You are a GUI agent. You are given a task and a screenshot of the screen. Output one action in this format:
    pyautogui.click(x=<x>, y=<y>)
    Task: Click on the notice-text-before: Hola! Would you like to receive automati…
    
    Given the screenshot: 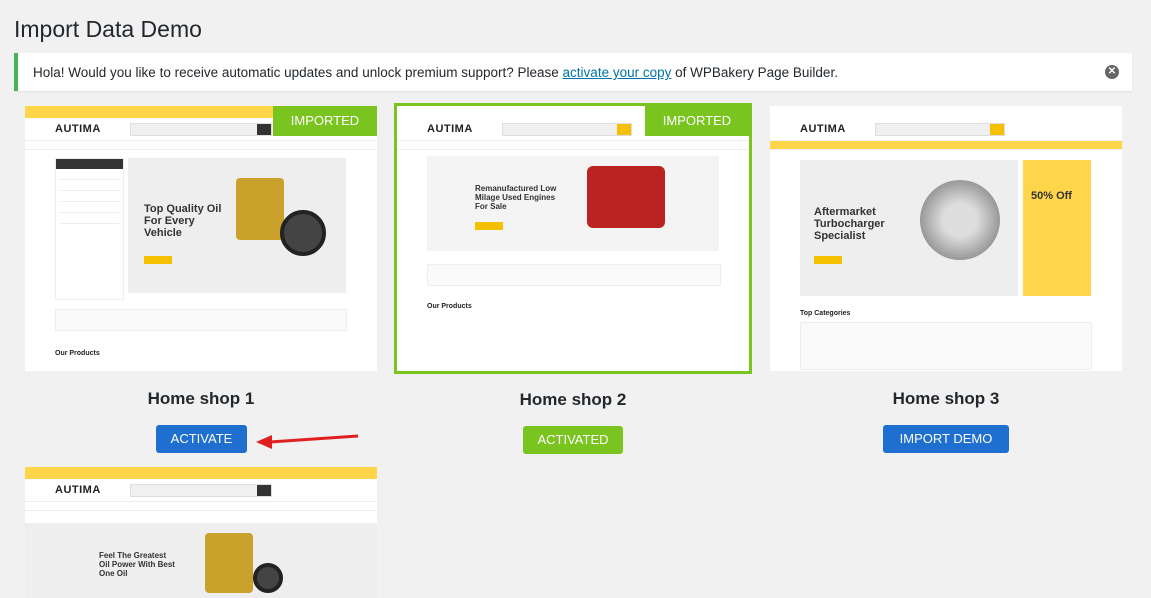 What is the action you would take?
    pyautogui.click(x=298, y=72)
    